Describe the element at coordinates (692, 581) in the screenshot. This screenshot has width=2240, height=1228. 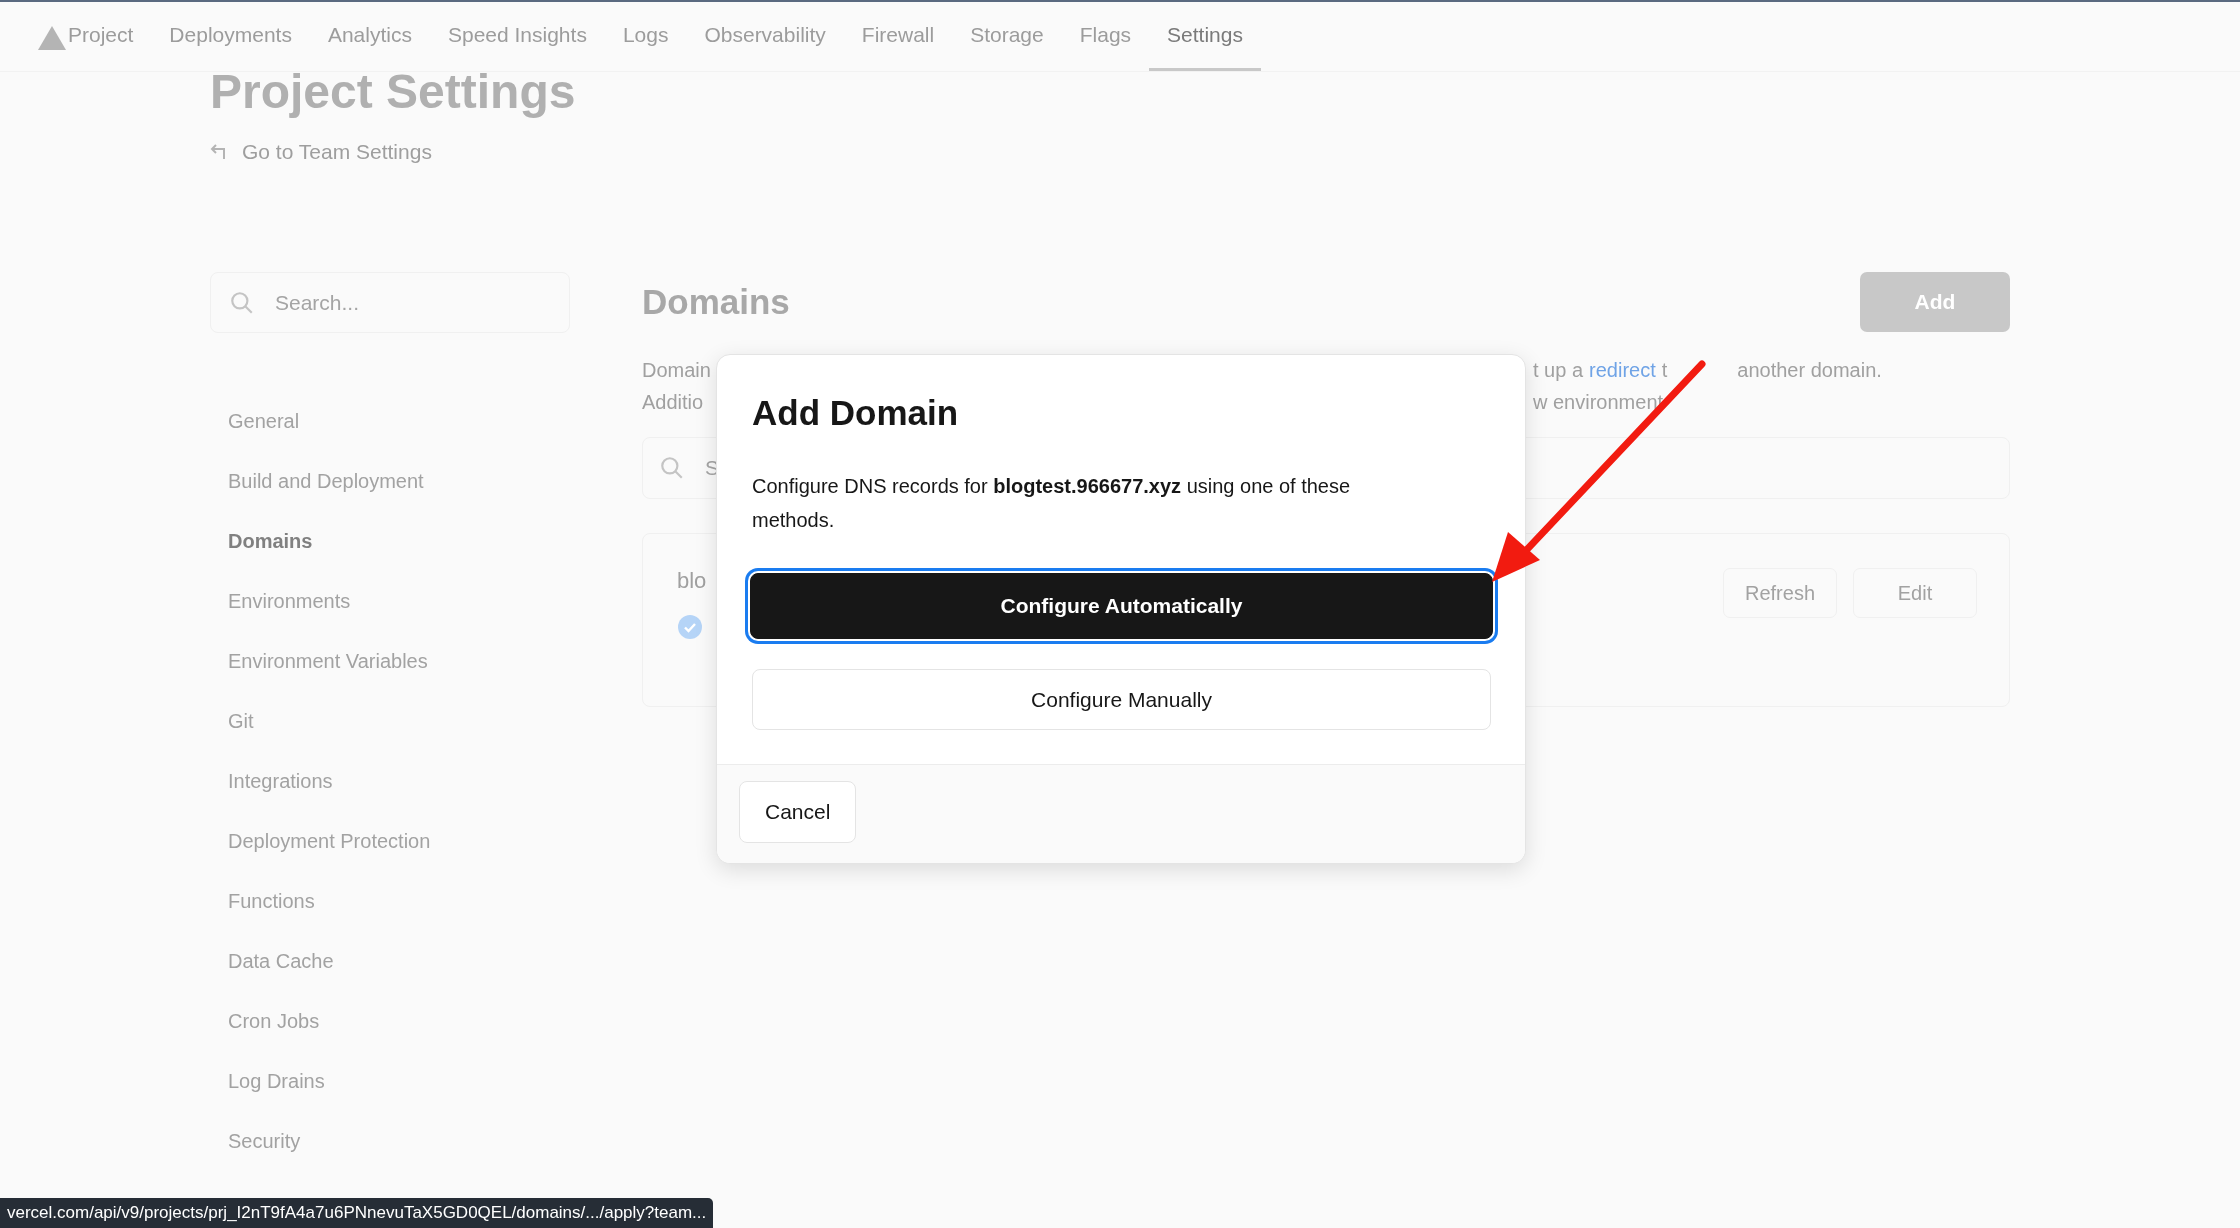
I see `domain-name: blo` at that location.